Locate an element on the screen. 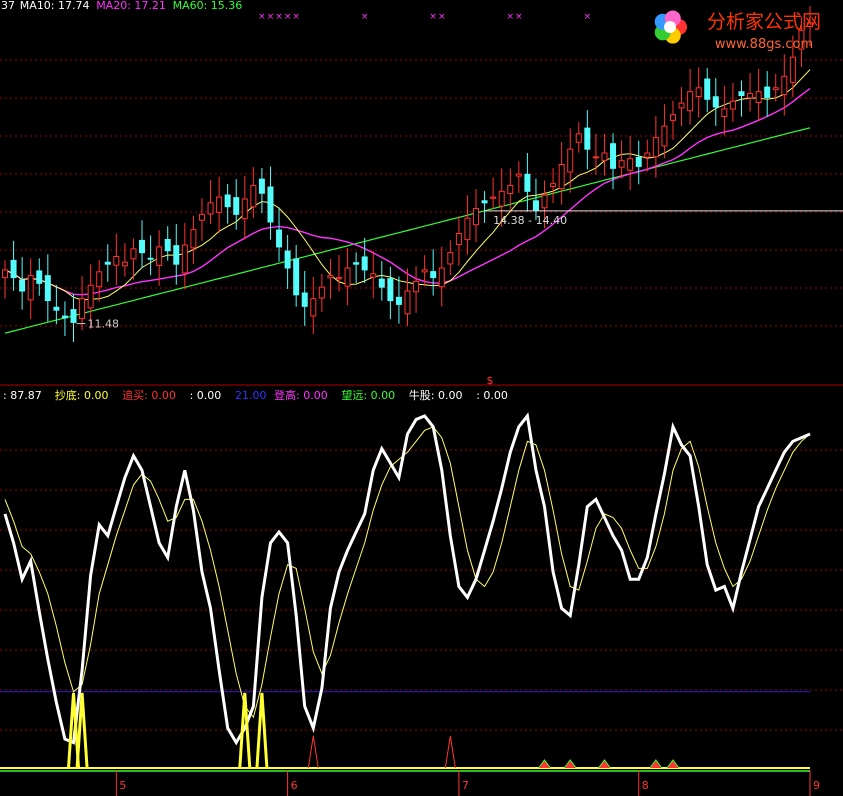 This screenshot has height=796, width=843. low-label: 11.48 is located at coordinates (104, 324).